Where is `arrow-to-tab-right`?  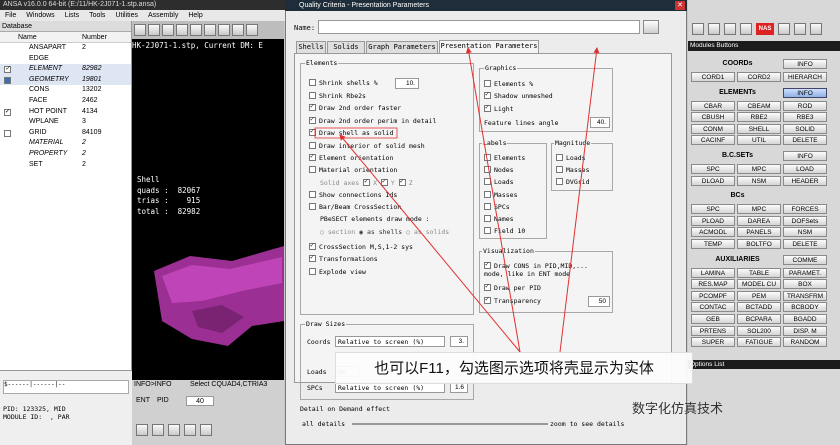
arrow-to-tab-right is located at coordinates (579, 200).